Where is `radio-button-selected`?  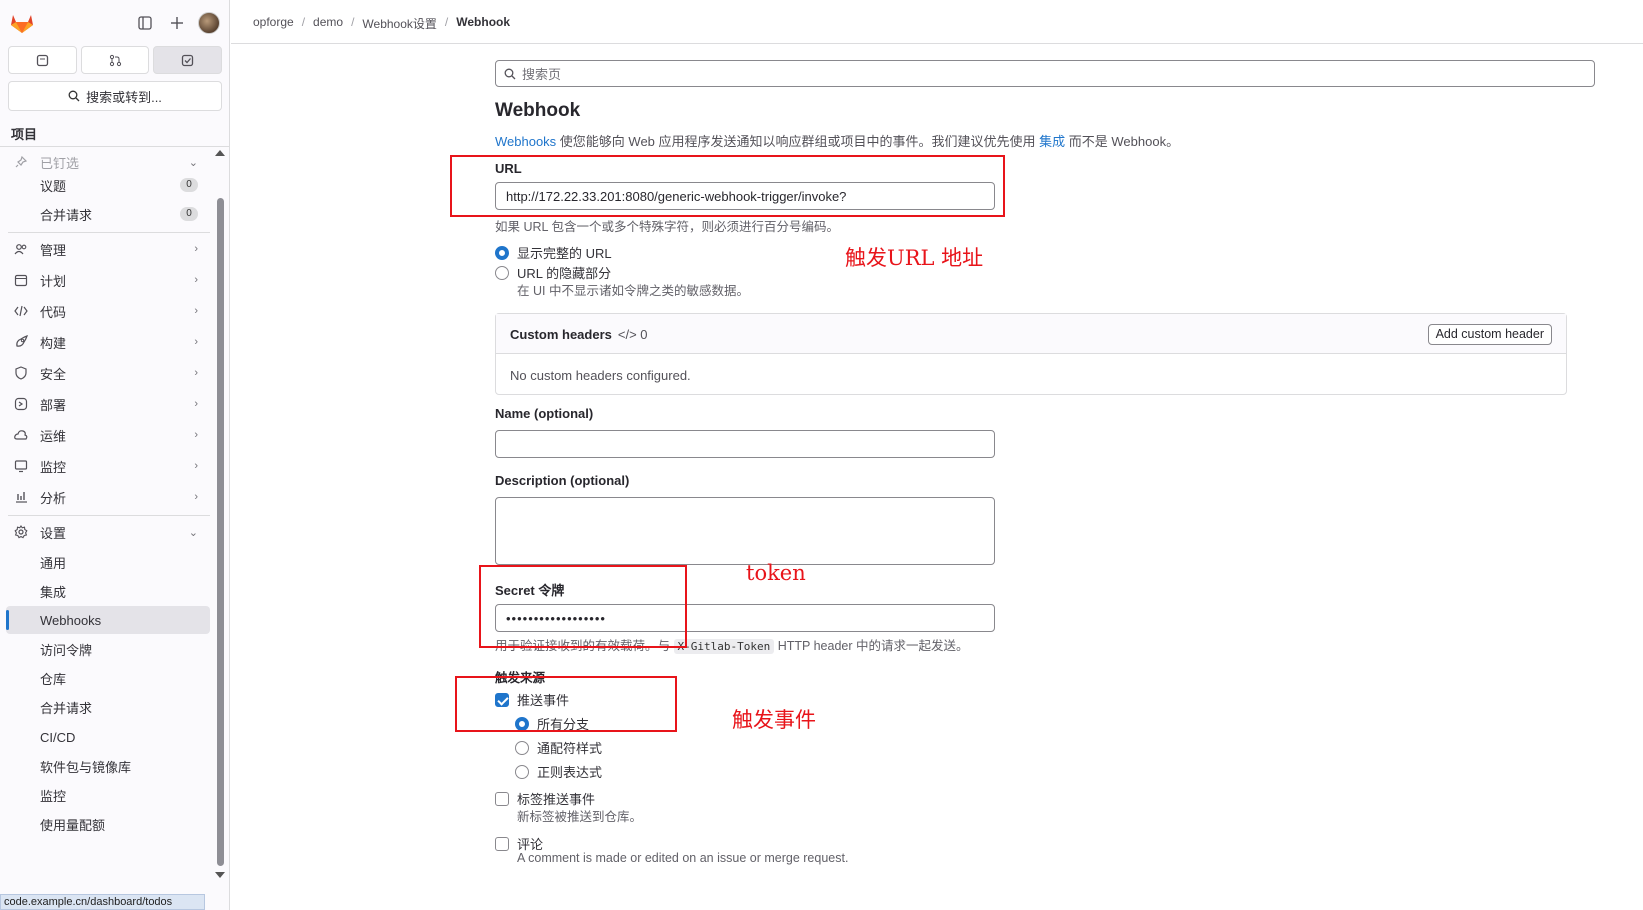 radio-button-selected is located at coordinates (502, 252).